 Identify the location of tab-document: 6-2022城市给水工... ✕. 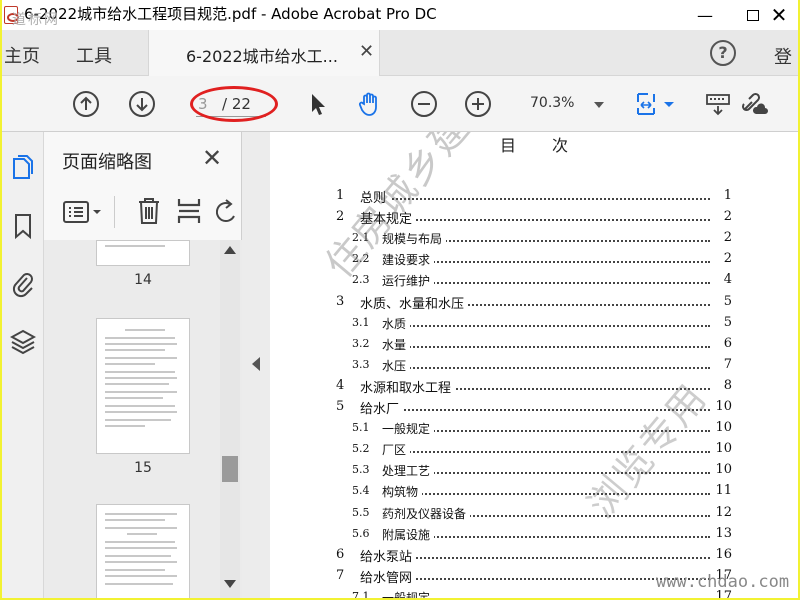
(264, 53).